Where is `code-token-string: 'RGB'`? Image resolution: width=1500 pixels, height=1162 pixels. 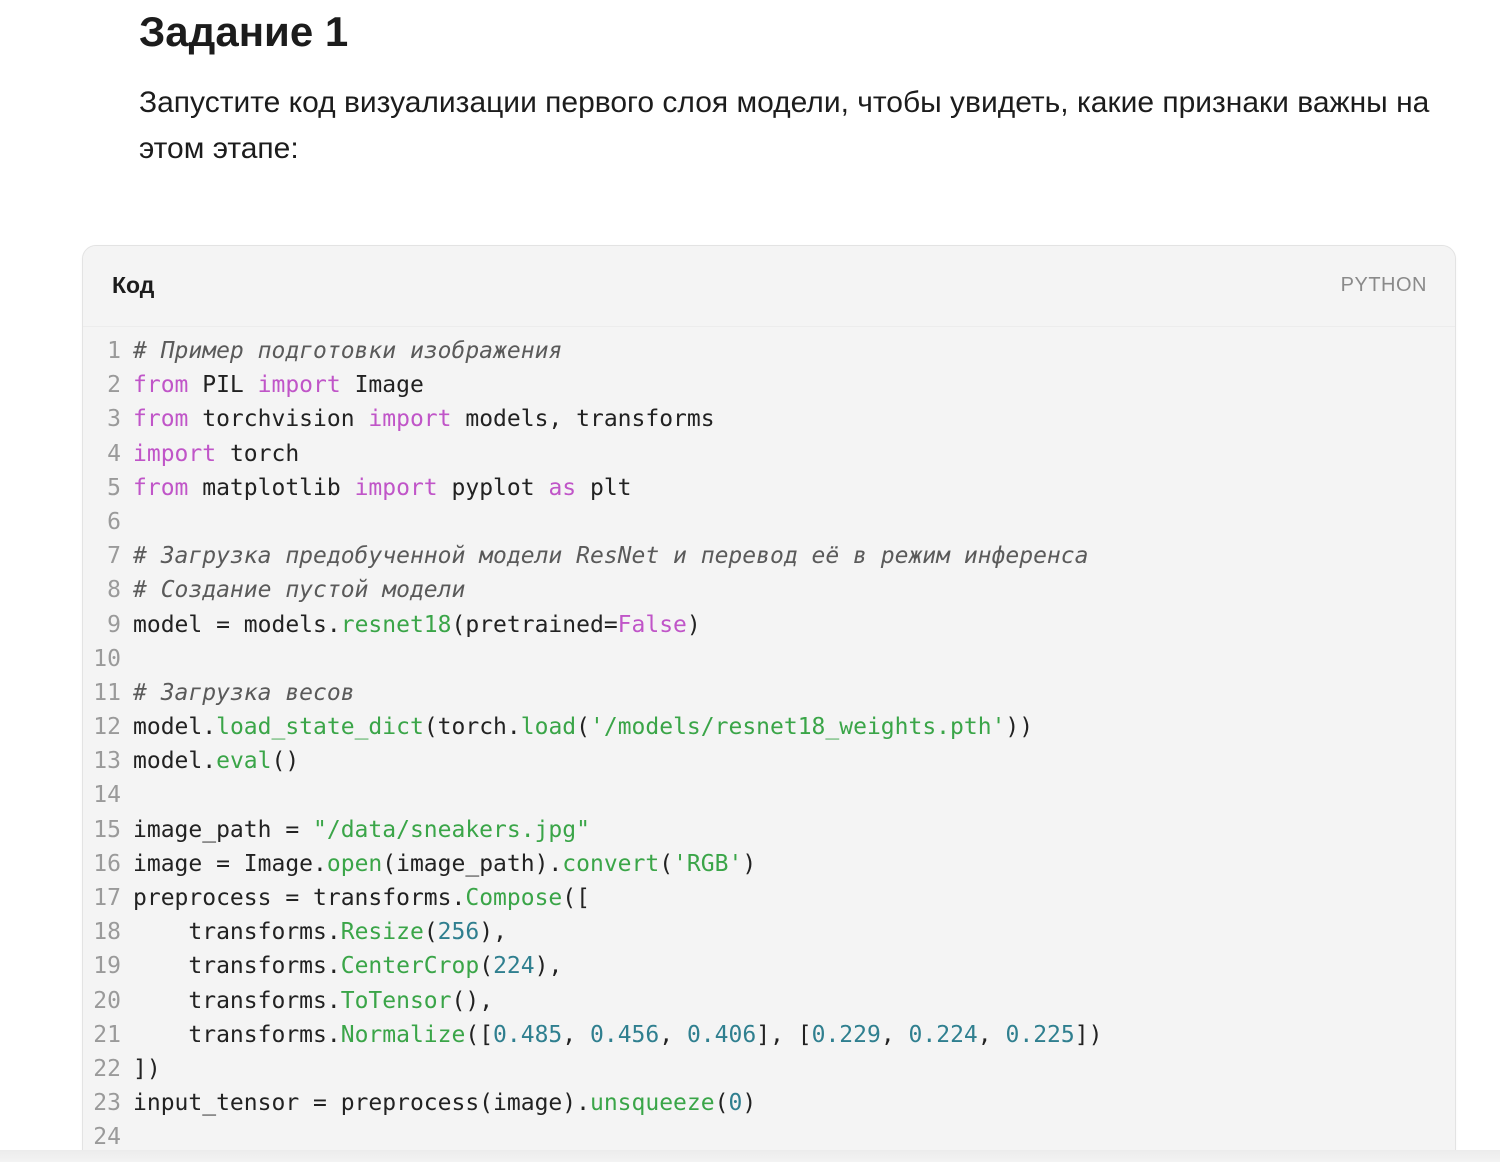
code-token-string: 'RGB' is located at coordinates (708, 863).